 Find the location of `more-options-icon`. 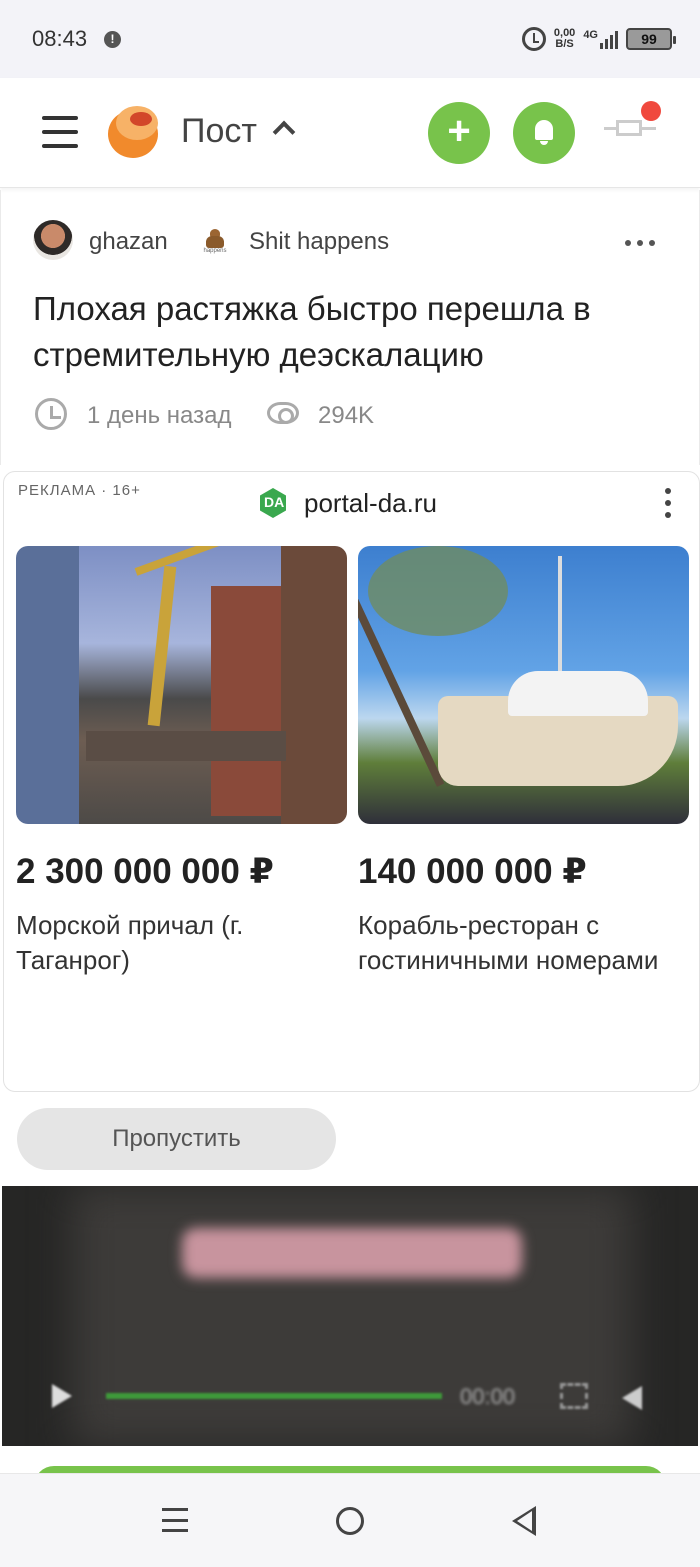

more-options-icon is located at coordinates (640, 243).